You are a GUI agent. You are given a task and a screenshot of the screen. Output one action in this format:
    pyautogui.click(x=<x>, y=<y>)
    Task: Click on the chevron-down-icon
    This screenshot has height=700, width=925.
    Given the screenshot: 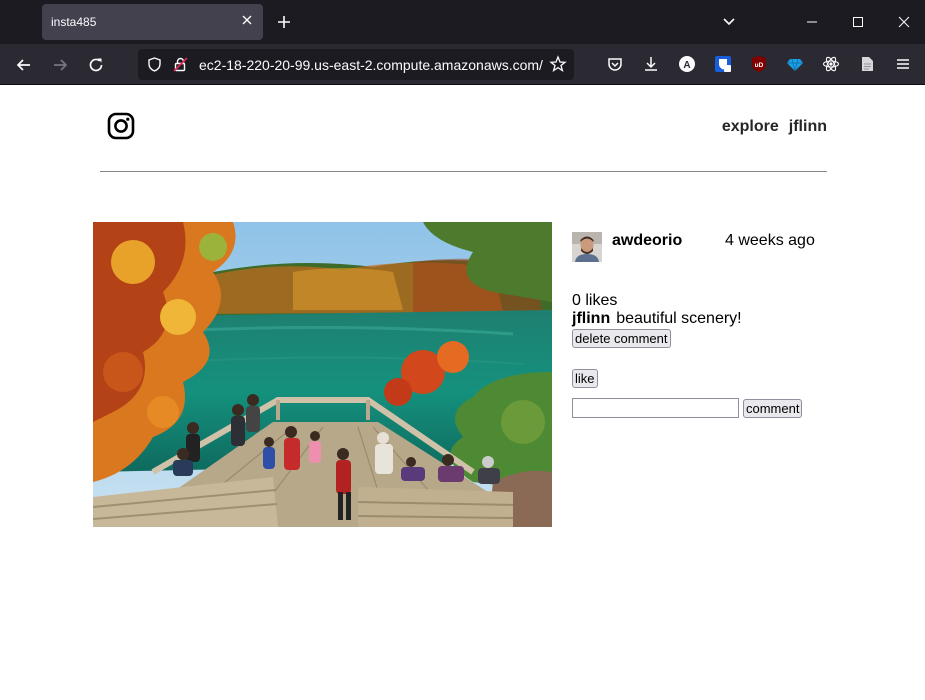 What is the action you would take?
    pyautogui.click(x=729, y=22)
    